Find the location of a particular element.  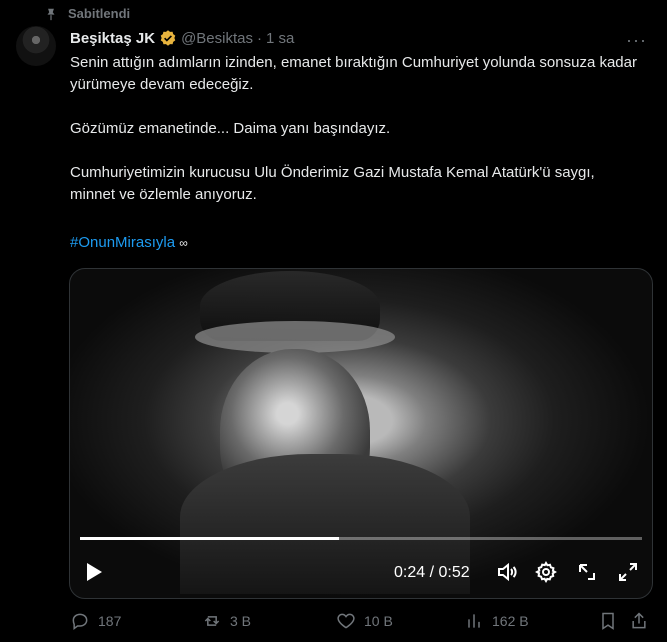

bookmark-action is located at coordinates (608, 621).